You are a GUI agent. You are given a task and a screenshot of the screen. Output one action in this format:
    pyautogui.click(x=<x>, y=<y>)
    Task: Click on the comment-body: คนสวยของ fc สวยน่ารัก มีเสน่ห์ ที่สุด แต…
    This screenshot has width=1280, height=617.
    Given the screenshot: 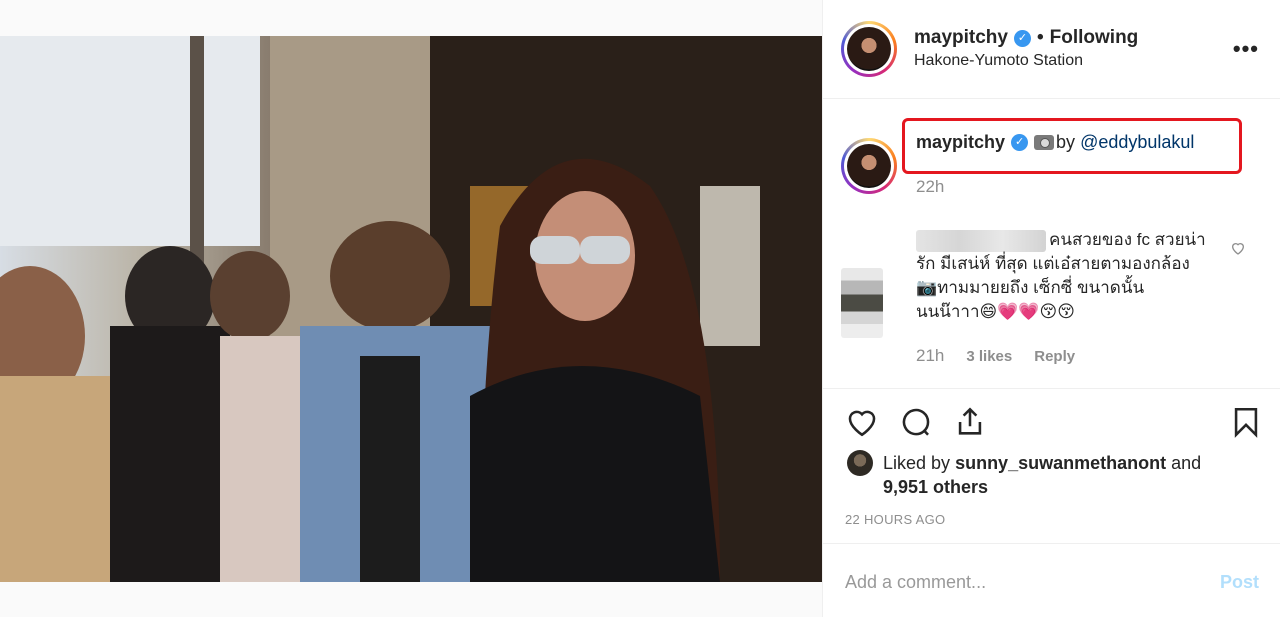 What is the action you would take?
    pyautogui.click(x=1061, y=275)
    